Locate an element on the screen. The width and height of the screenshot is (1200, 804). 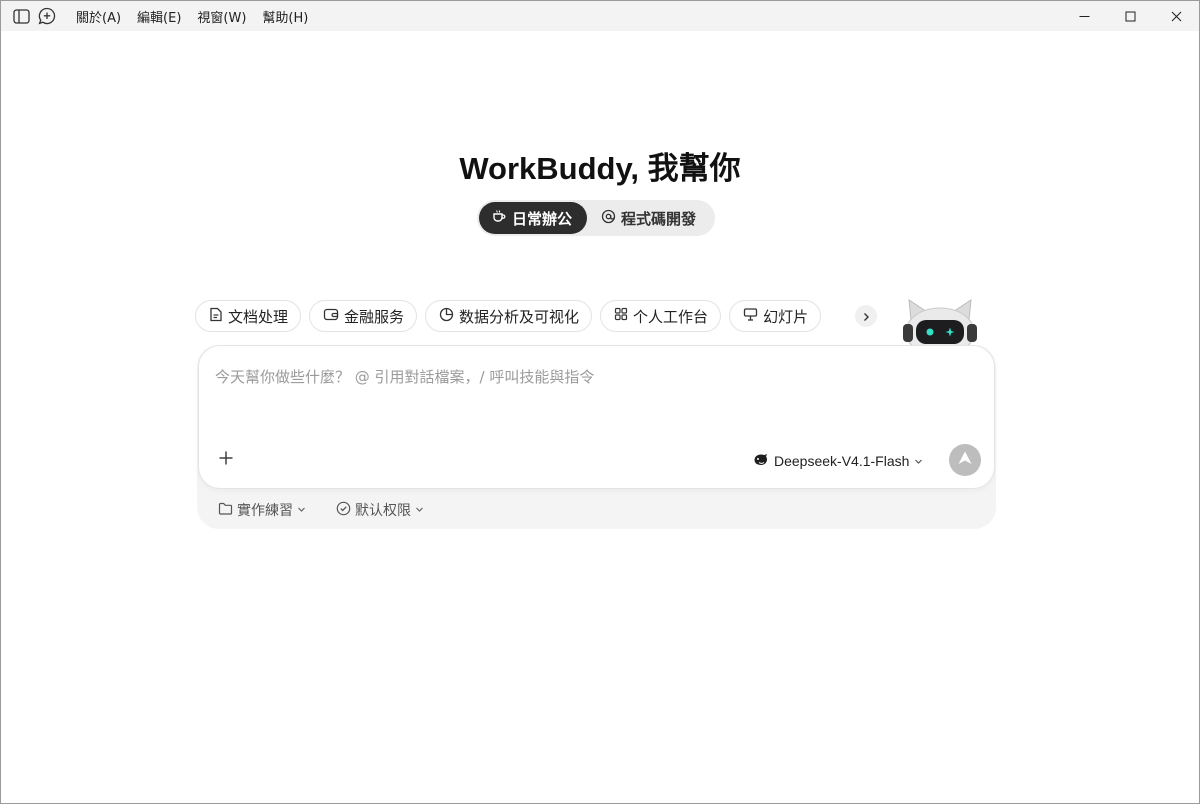
minimize-button is located at coordinates (1084, 16).